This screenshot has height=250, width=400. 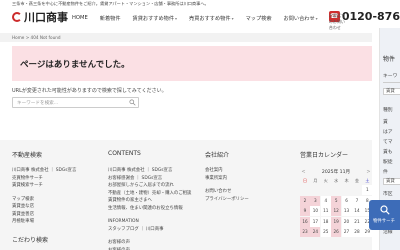 I want to click on calendar-month-label: 2025年 11月, so click(x=336, y=172).